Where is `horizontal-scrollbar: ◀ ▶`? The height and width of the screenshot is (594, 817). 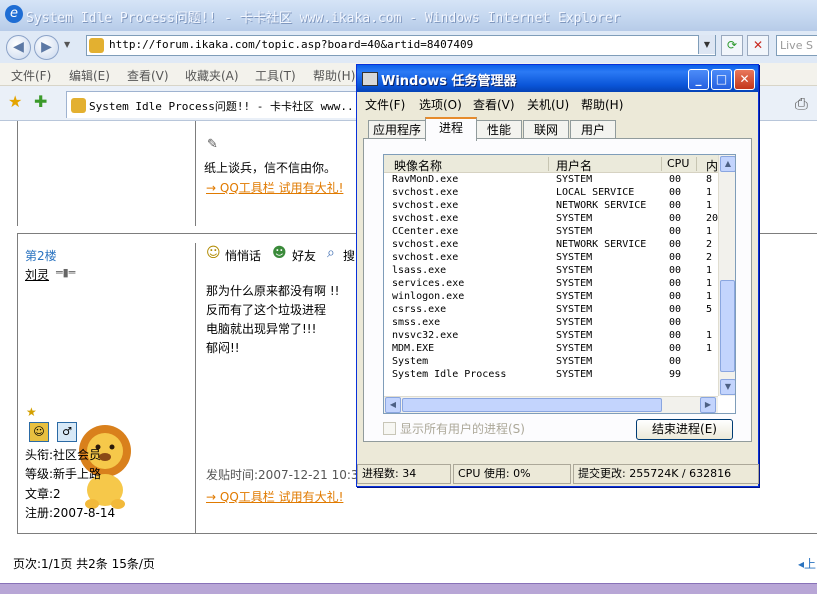 horizontal-scrollbar: ◀ ▶ is located at coordinates (551, 404).